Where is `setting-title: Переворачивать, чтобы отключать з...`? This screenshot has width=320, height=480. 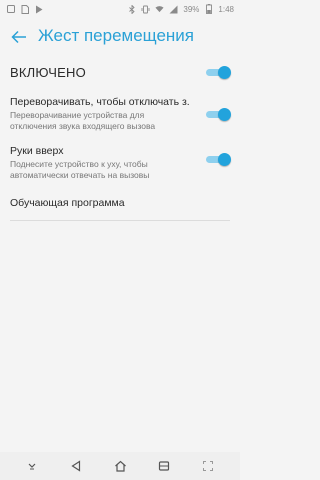 setting-title: Переворачивать, чтобы отключать з... is located at coordinates (100, 102).